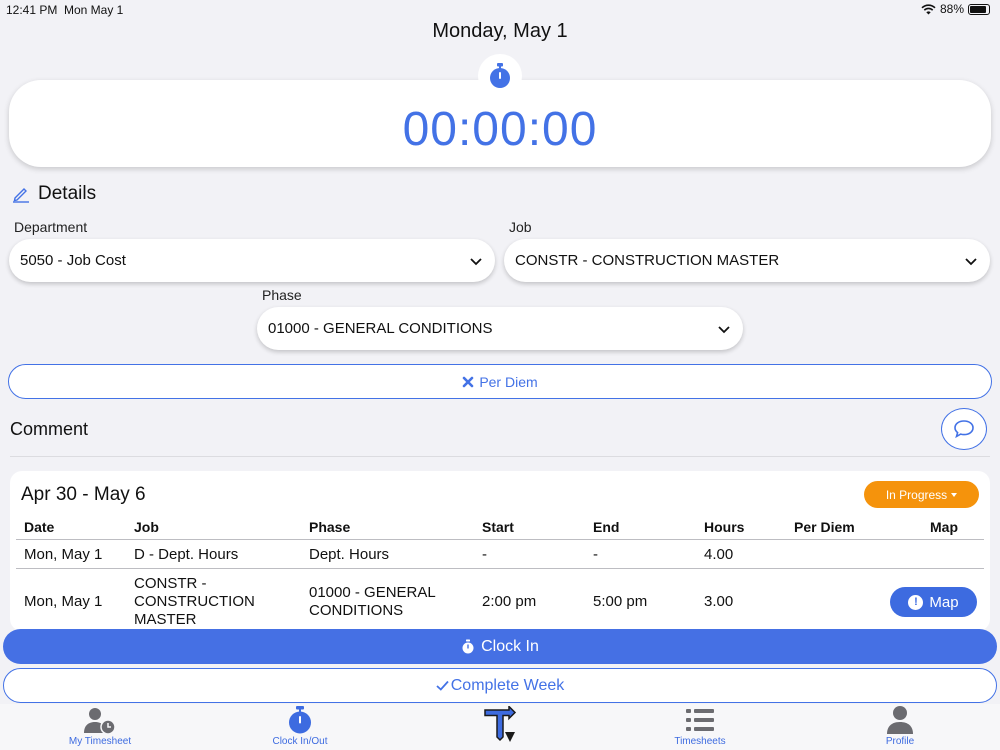 This screenshot has height=750, width=1000. Describe the element at coordinates (944, 527) in the screenshot. I see `col-header-map: Map` at that location.